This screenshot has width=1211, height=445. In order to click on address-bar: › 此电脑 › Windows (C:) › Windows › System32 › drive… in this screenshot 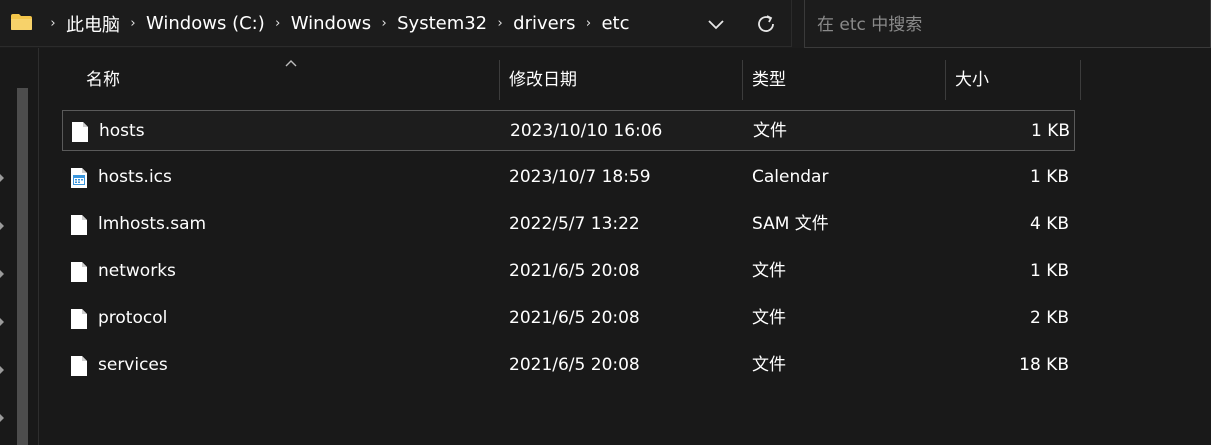, I will do `click(396, 23)`.